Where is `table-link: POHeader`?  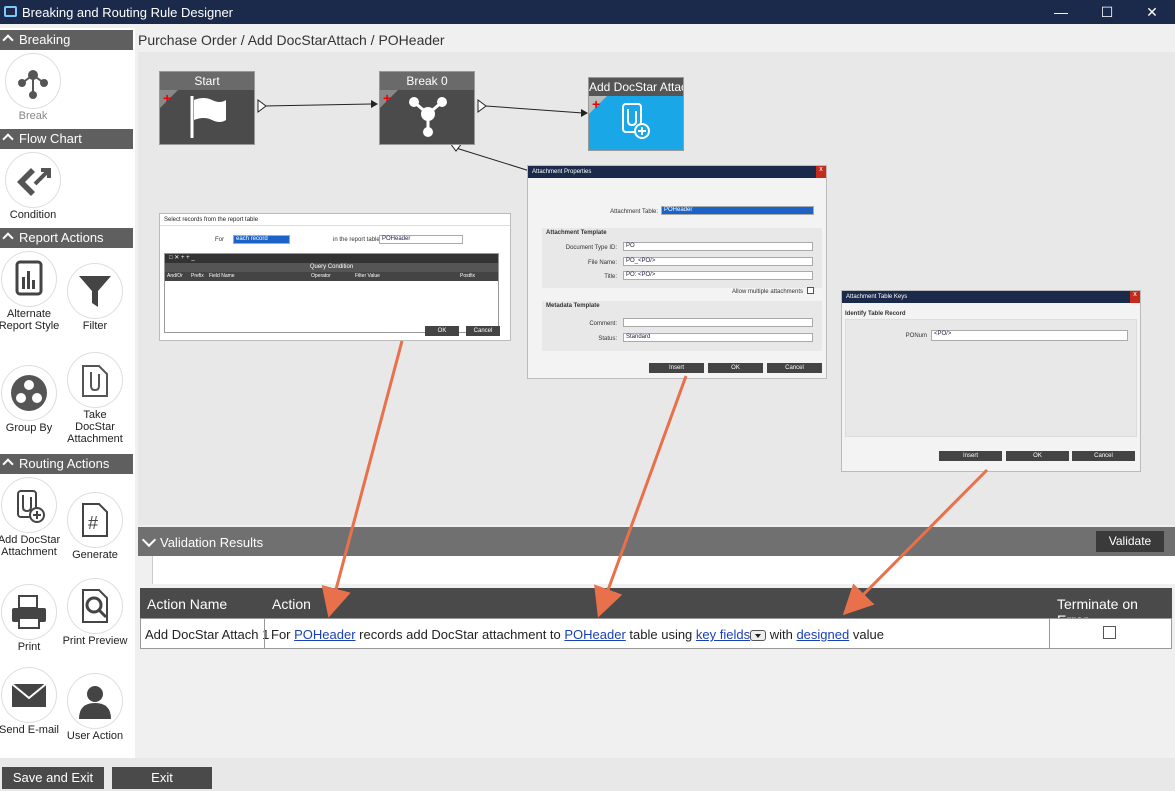 table-link: POHeader is located at coordinates (324, 634).